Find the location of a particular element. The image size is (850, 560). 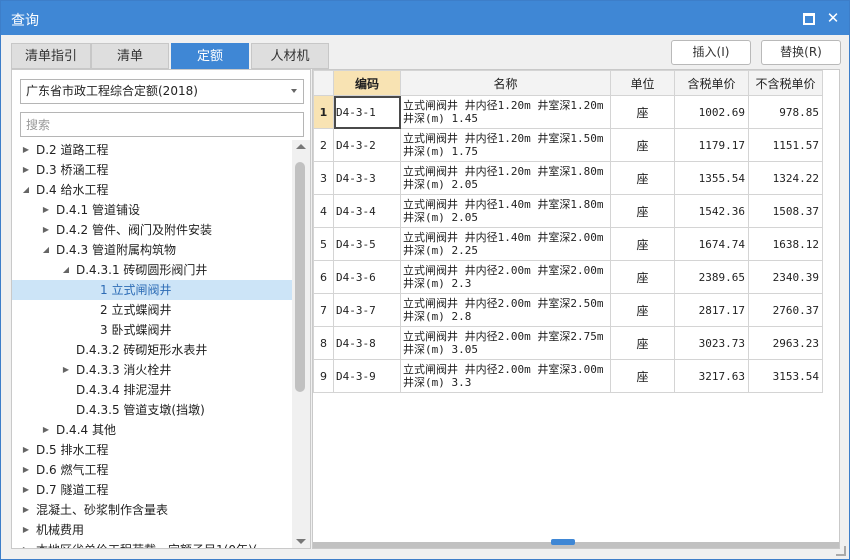

price-tax-cell: 1542.36 is located at coordinates (711, 211).